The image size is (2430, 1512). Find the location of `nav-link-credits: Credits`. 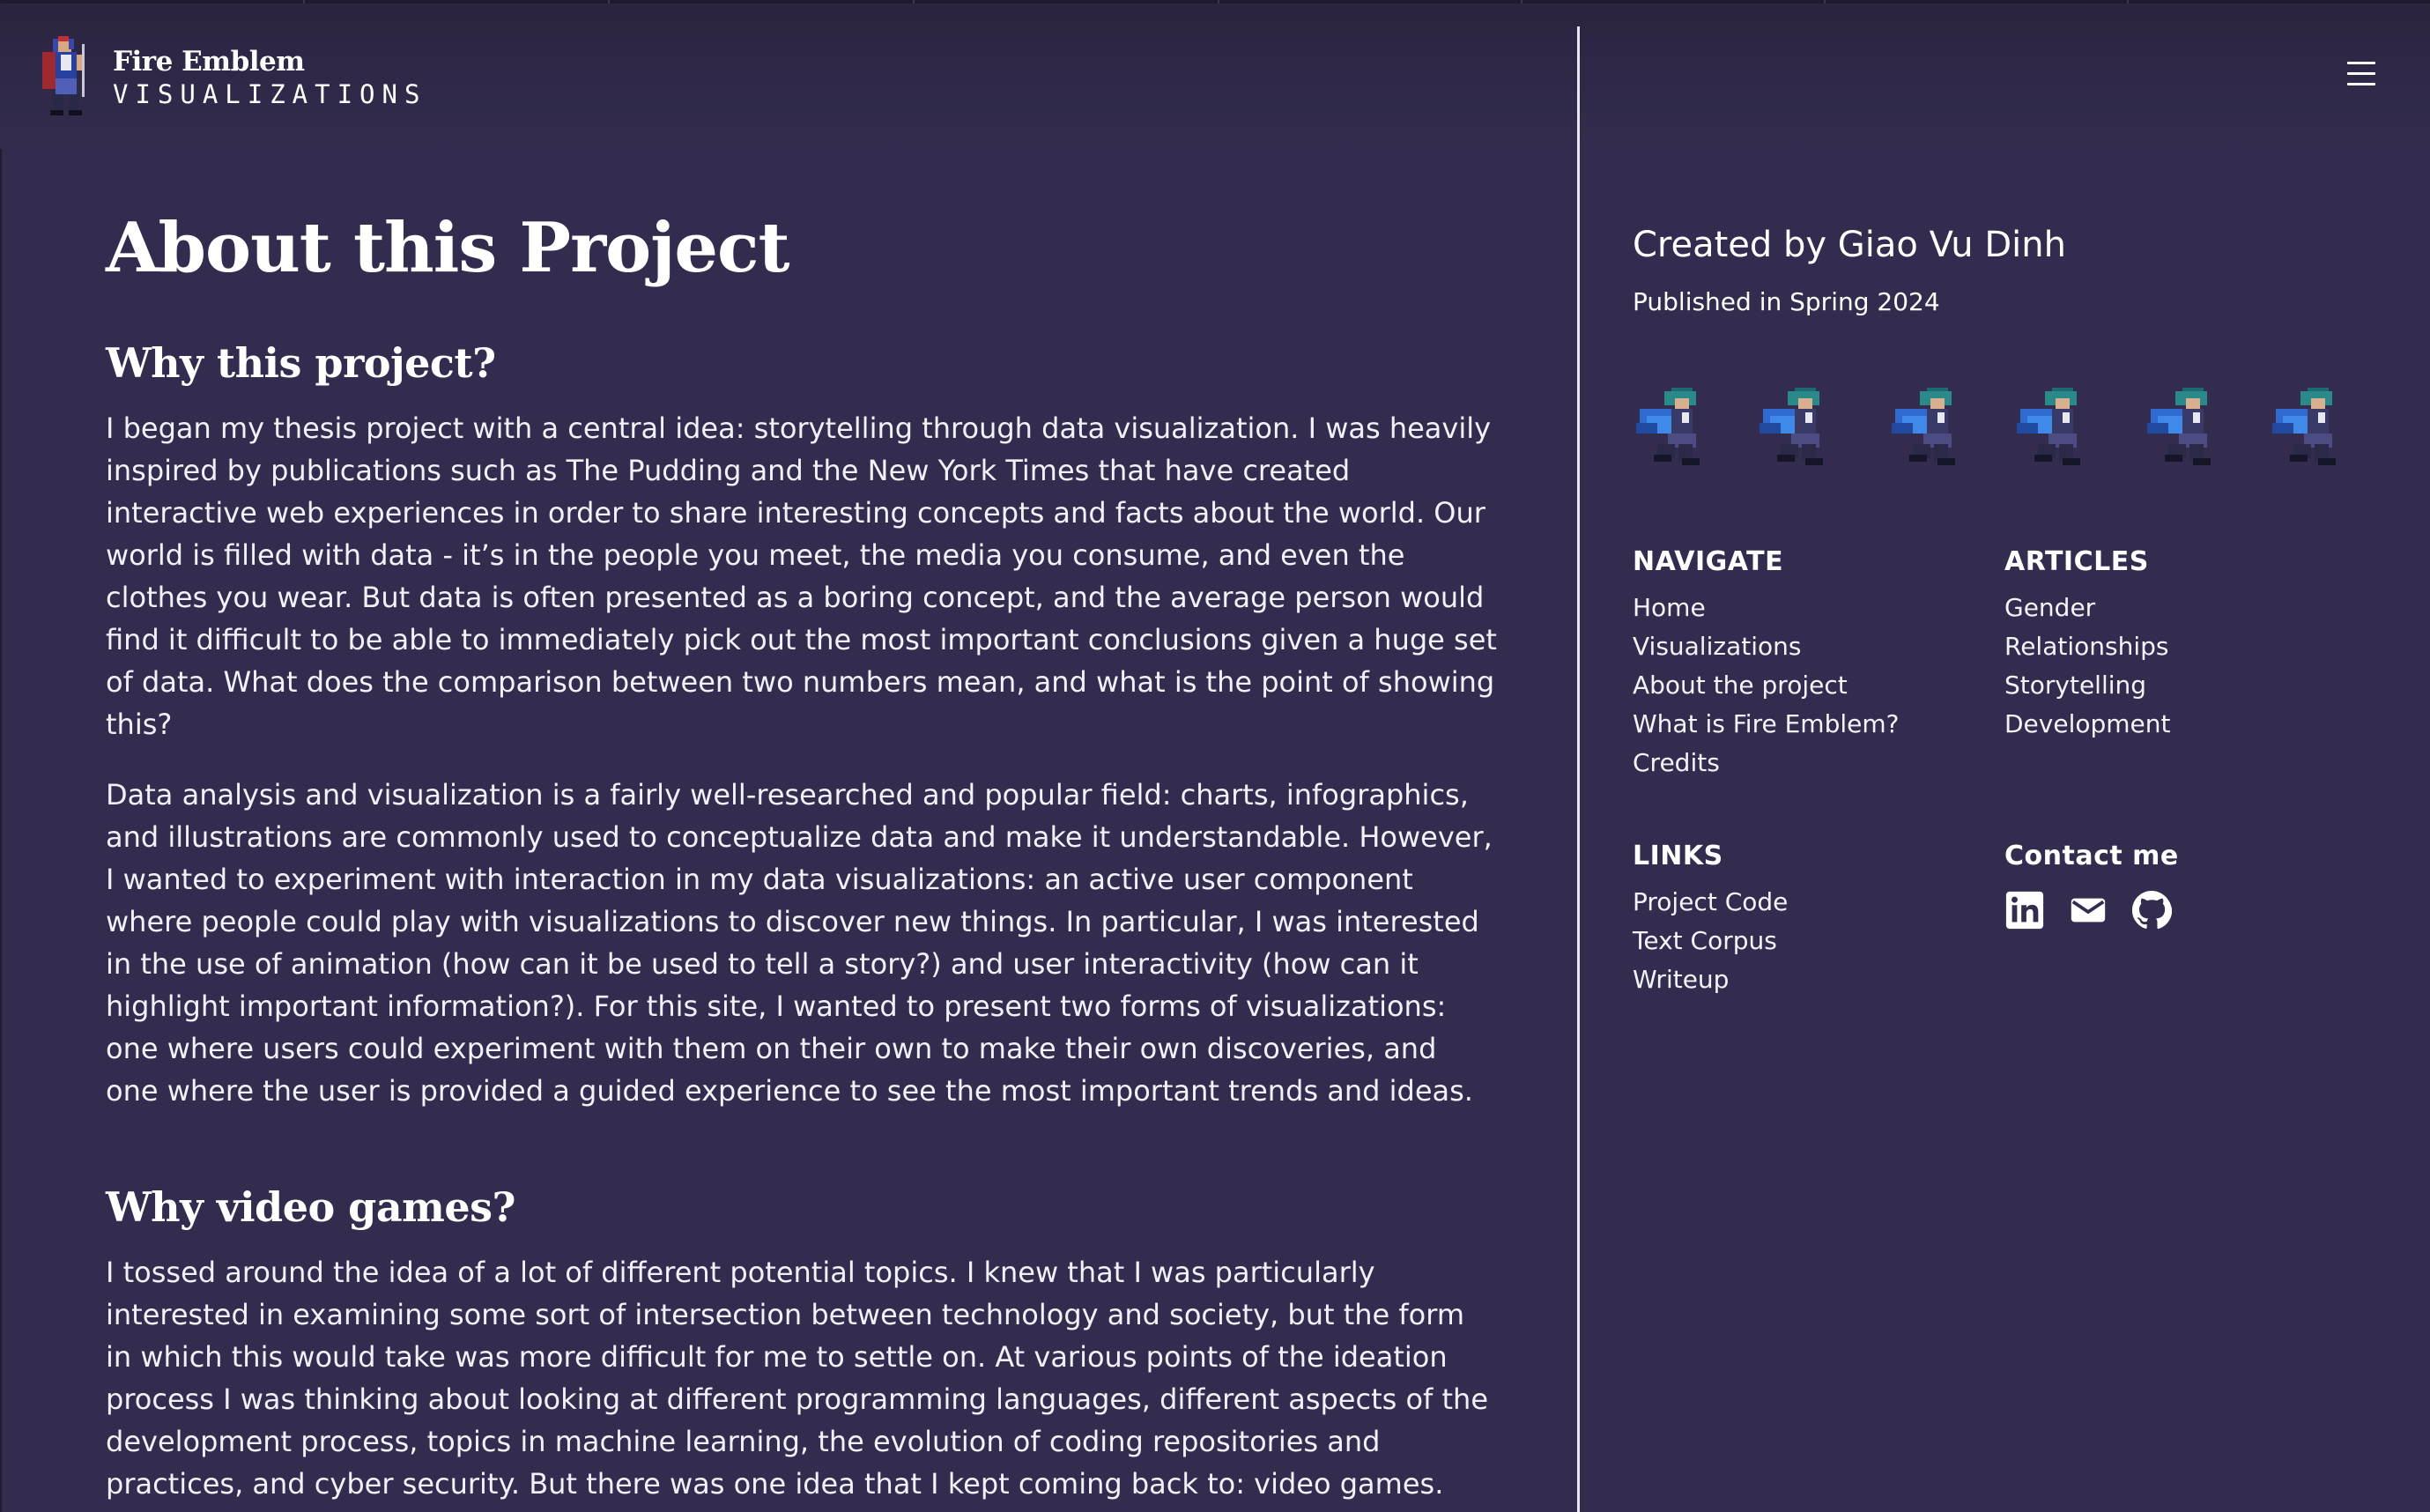

nav-link-credits: Credits is located at coordinates (1767, 763).